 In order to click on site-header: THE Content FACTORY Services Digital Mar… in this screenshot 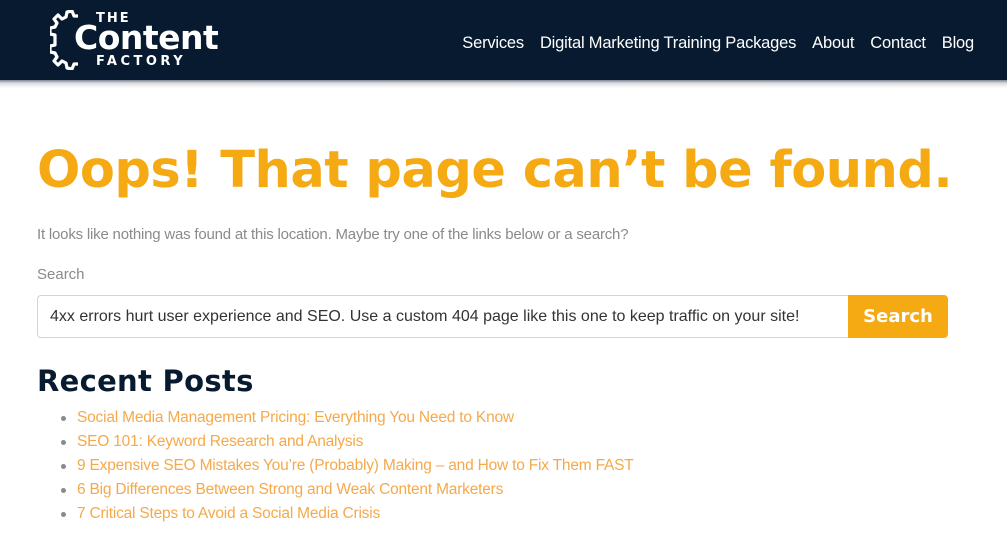, I will do `click(503, 40)`.